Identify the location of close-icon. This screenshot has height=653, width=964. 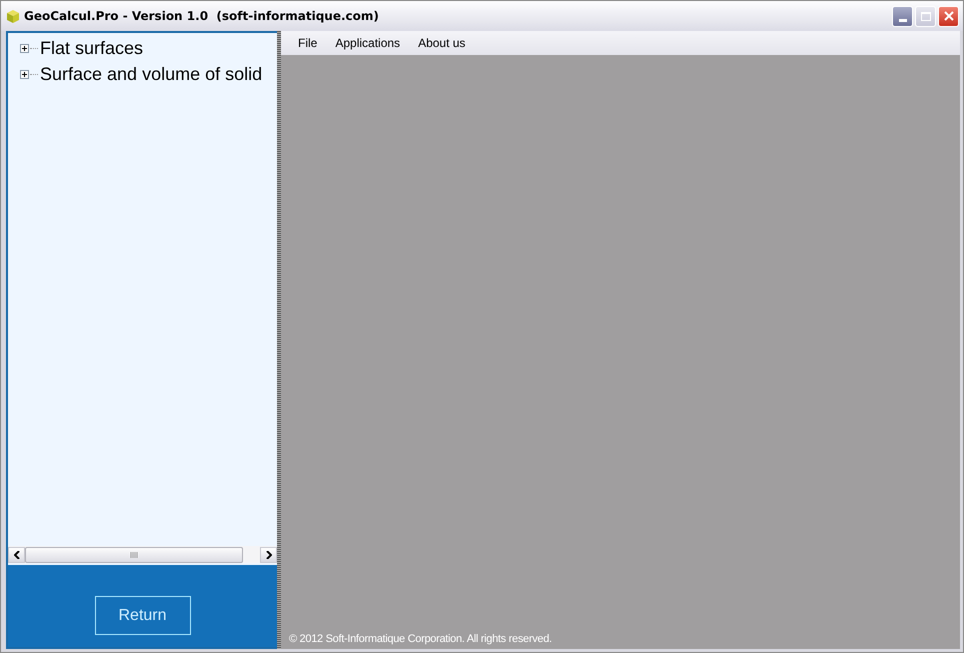
(949, 16).